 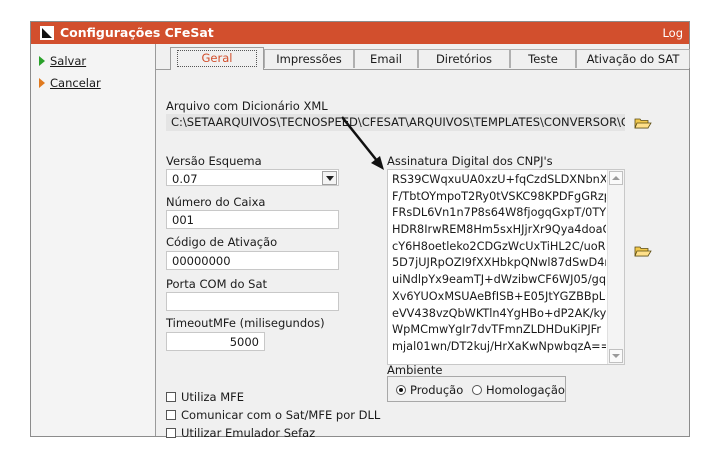 What do you see at coordinates (633, 58) in the screenshot?
I see `tab-ativacao-sat: Ativação do SAT` at bounding box center [633, 58].